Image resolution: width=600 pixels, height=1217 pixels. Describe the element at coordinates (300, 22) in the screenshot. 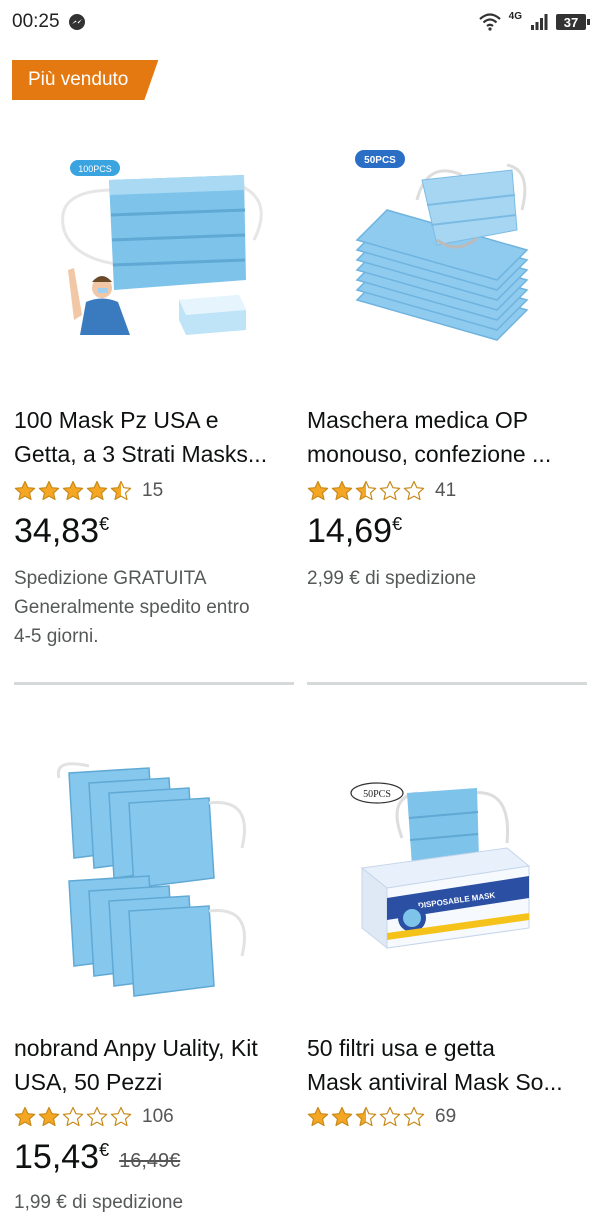

I see `status-bar: 00:25 4G 37` at that location.